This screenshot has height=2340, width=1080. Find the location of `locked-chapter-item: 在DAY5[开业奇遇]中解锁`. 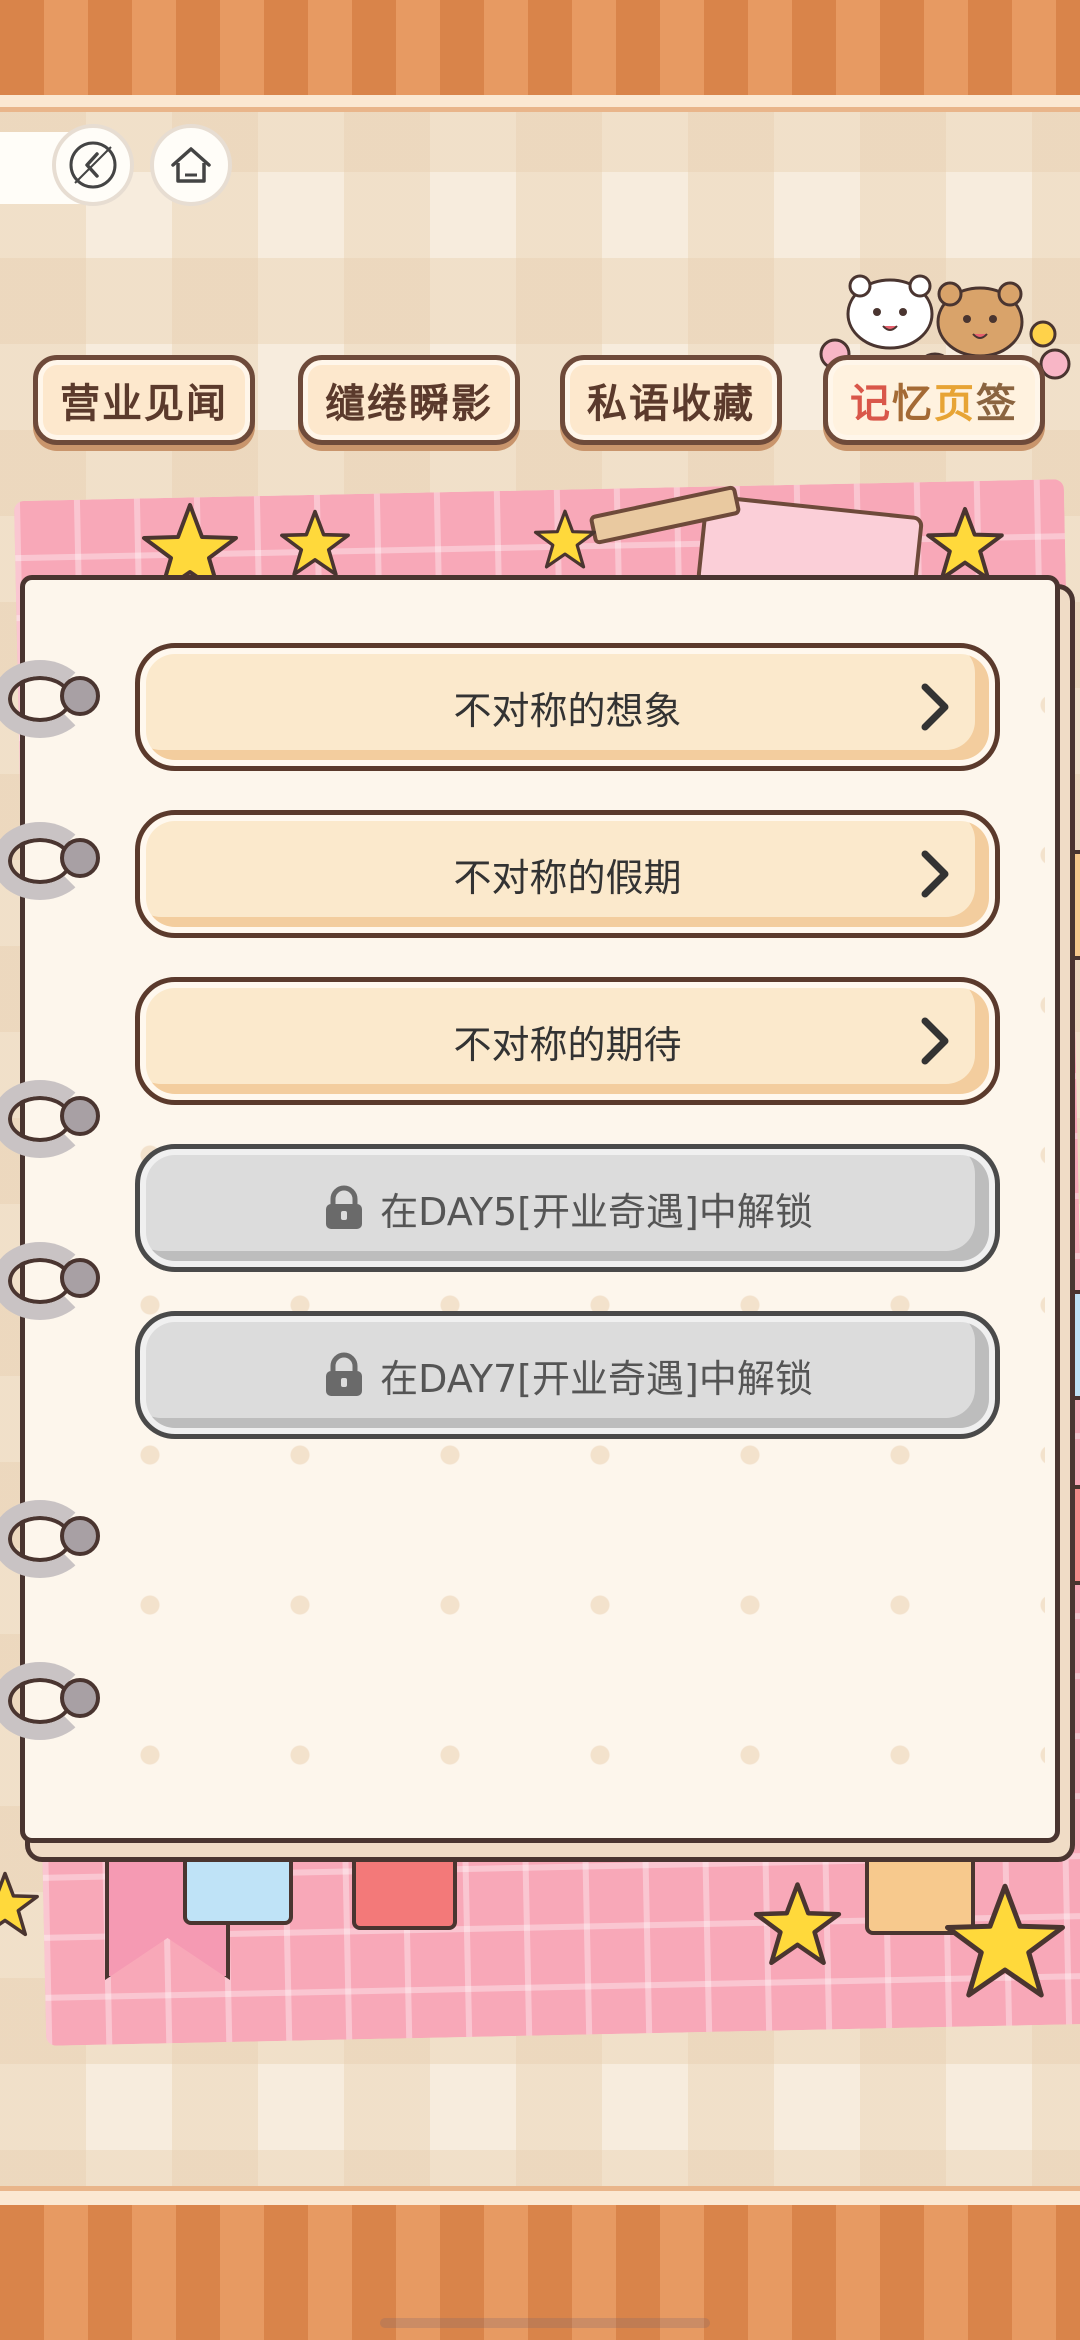

locked-chapter-item: 在DAY5[开业奇遇]中解锁 is located at coordinates (567, 1208).